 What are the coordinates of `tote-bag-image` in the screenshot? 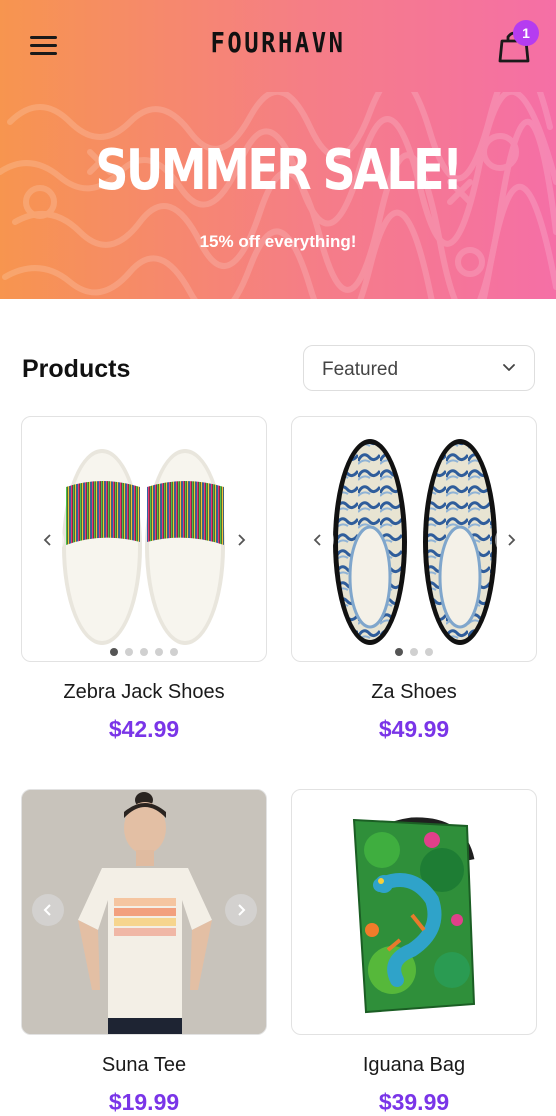 It's located at (414, 915).